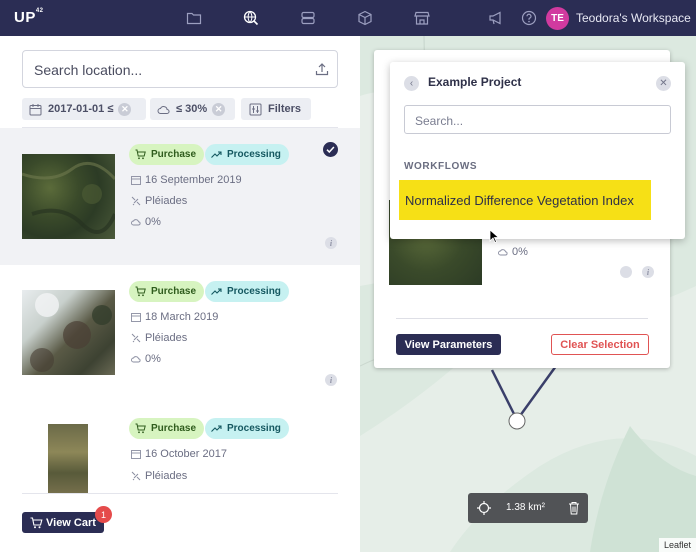  Describe the element at coordinates (484, 508) in the screenshot. I see `crosshair-icon` at that location.